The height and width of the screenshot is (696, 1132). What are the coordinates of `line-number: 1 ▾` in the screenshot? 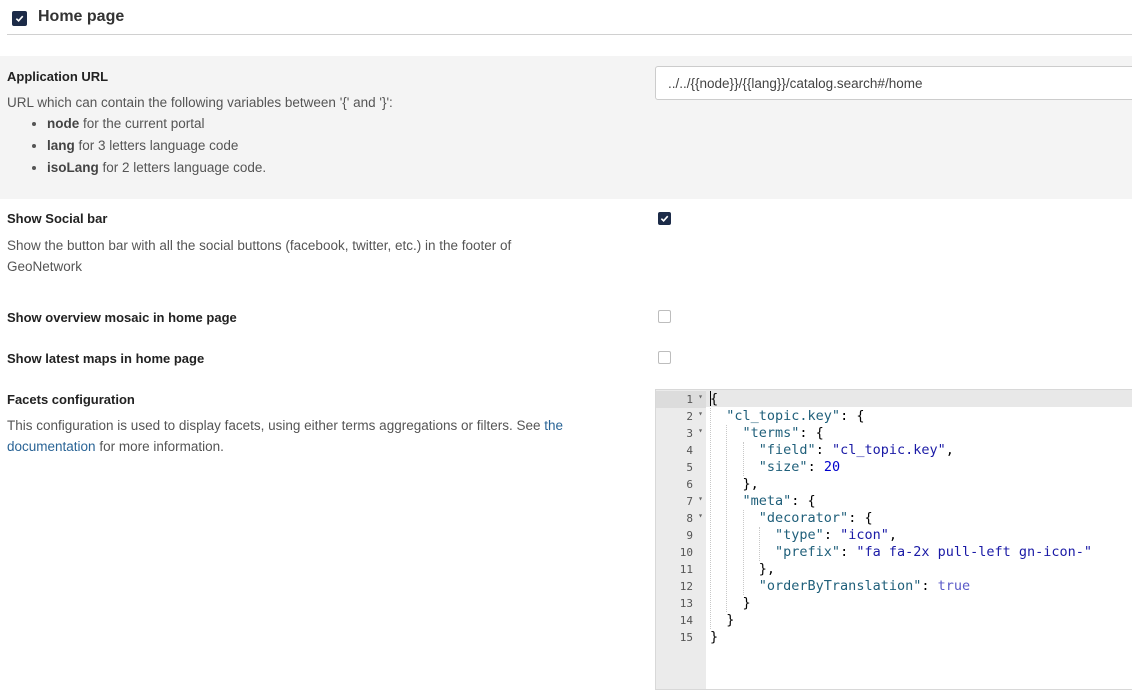 It's located at (681, 399).